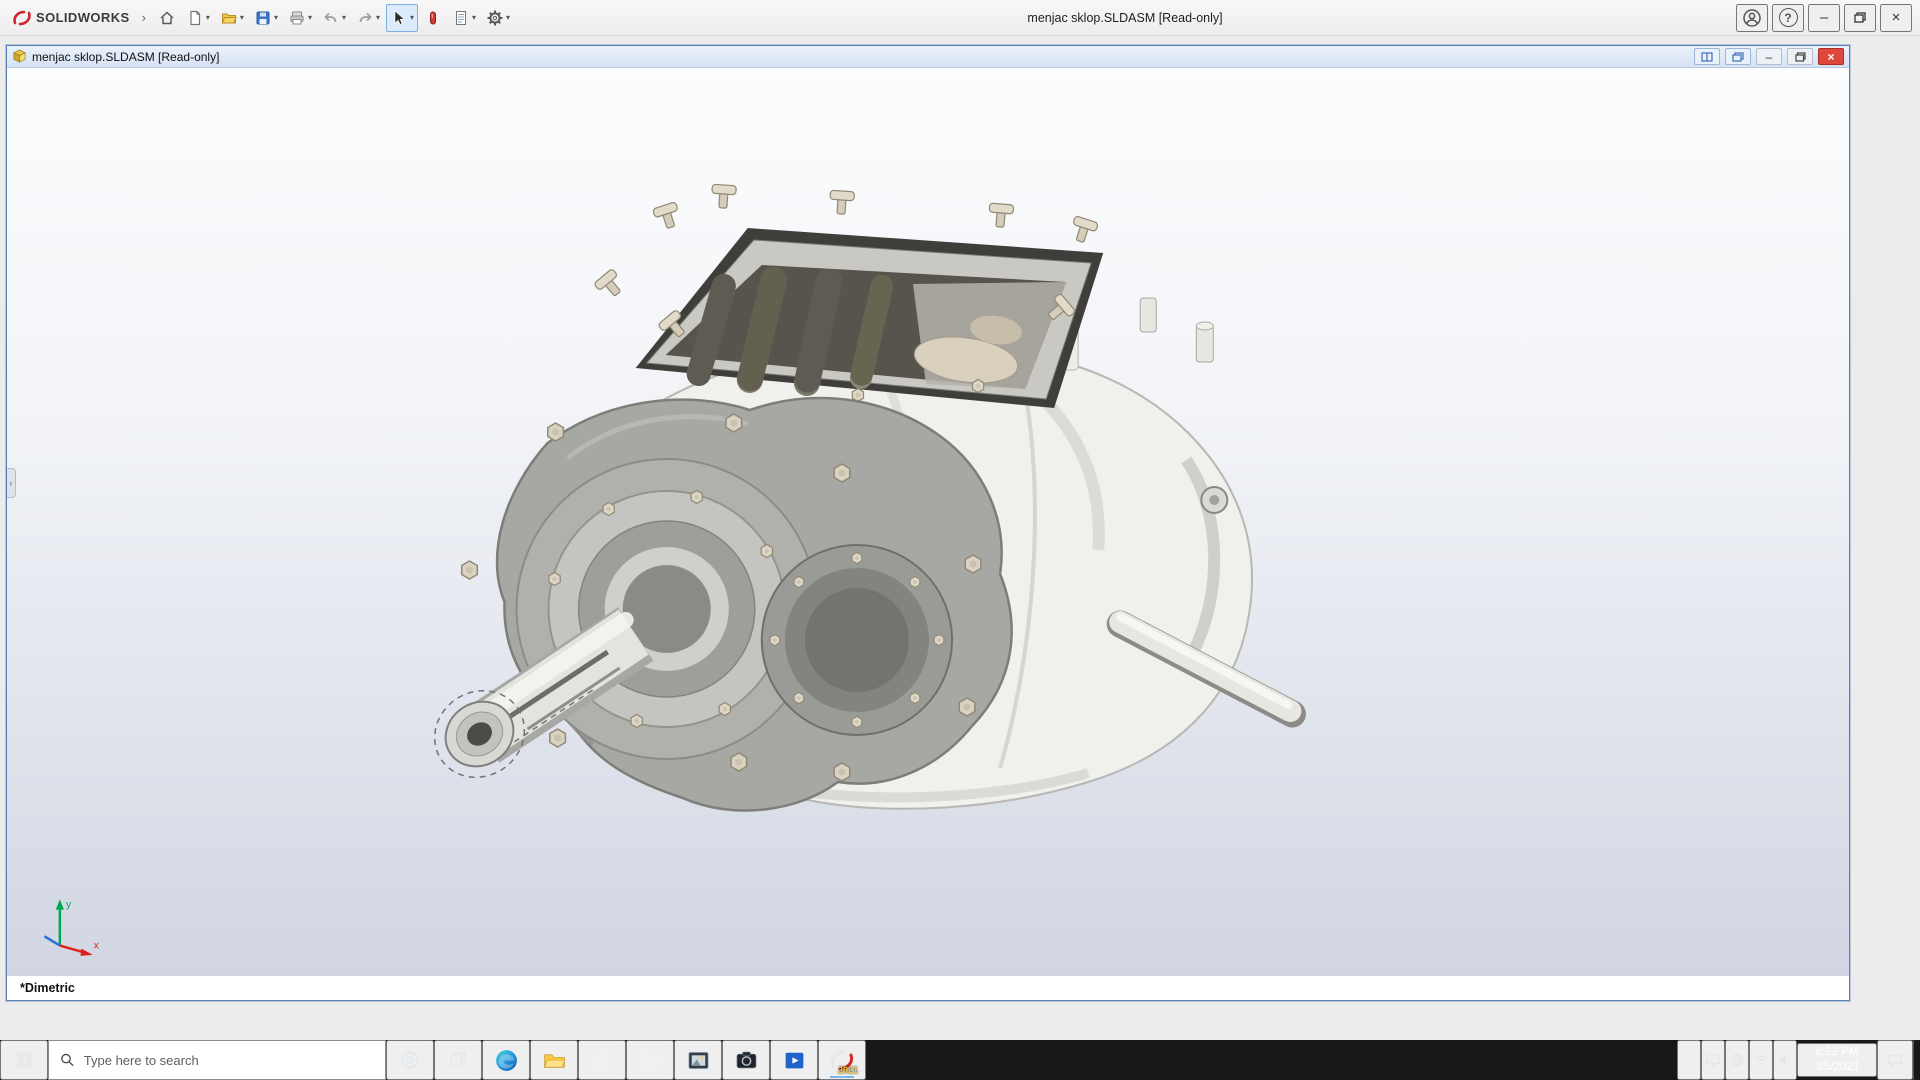 Image resolution: width=1920 pixels, height=1080 pixels. Describe the element at coordinates (458, 1060) in the screenshot. I see `task-view-button` at that location.